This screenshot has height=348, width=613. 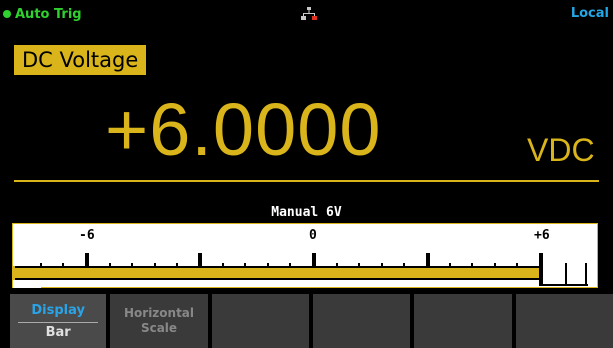 I want to click on bar-graph-marker, so click(x=541, y=269).